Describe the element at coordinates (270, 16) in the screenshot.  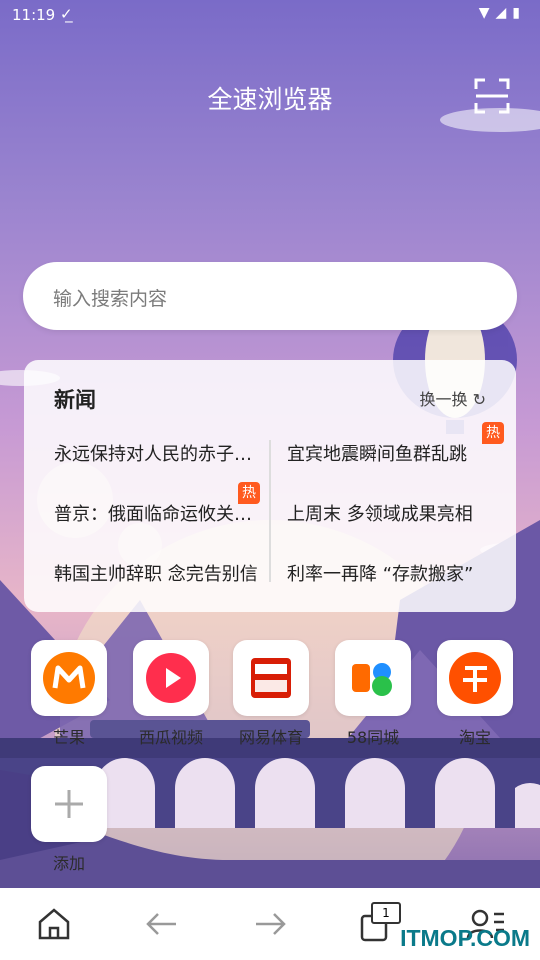
I see `status-bar: 11:19 ✓̲ ▼◢▮` at that location.